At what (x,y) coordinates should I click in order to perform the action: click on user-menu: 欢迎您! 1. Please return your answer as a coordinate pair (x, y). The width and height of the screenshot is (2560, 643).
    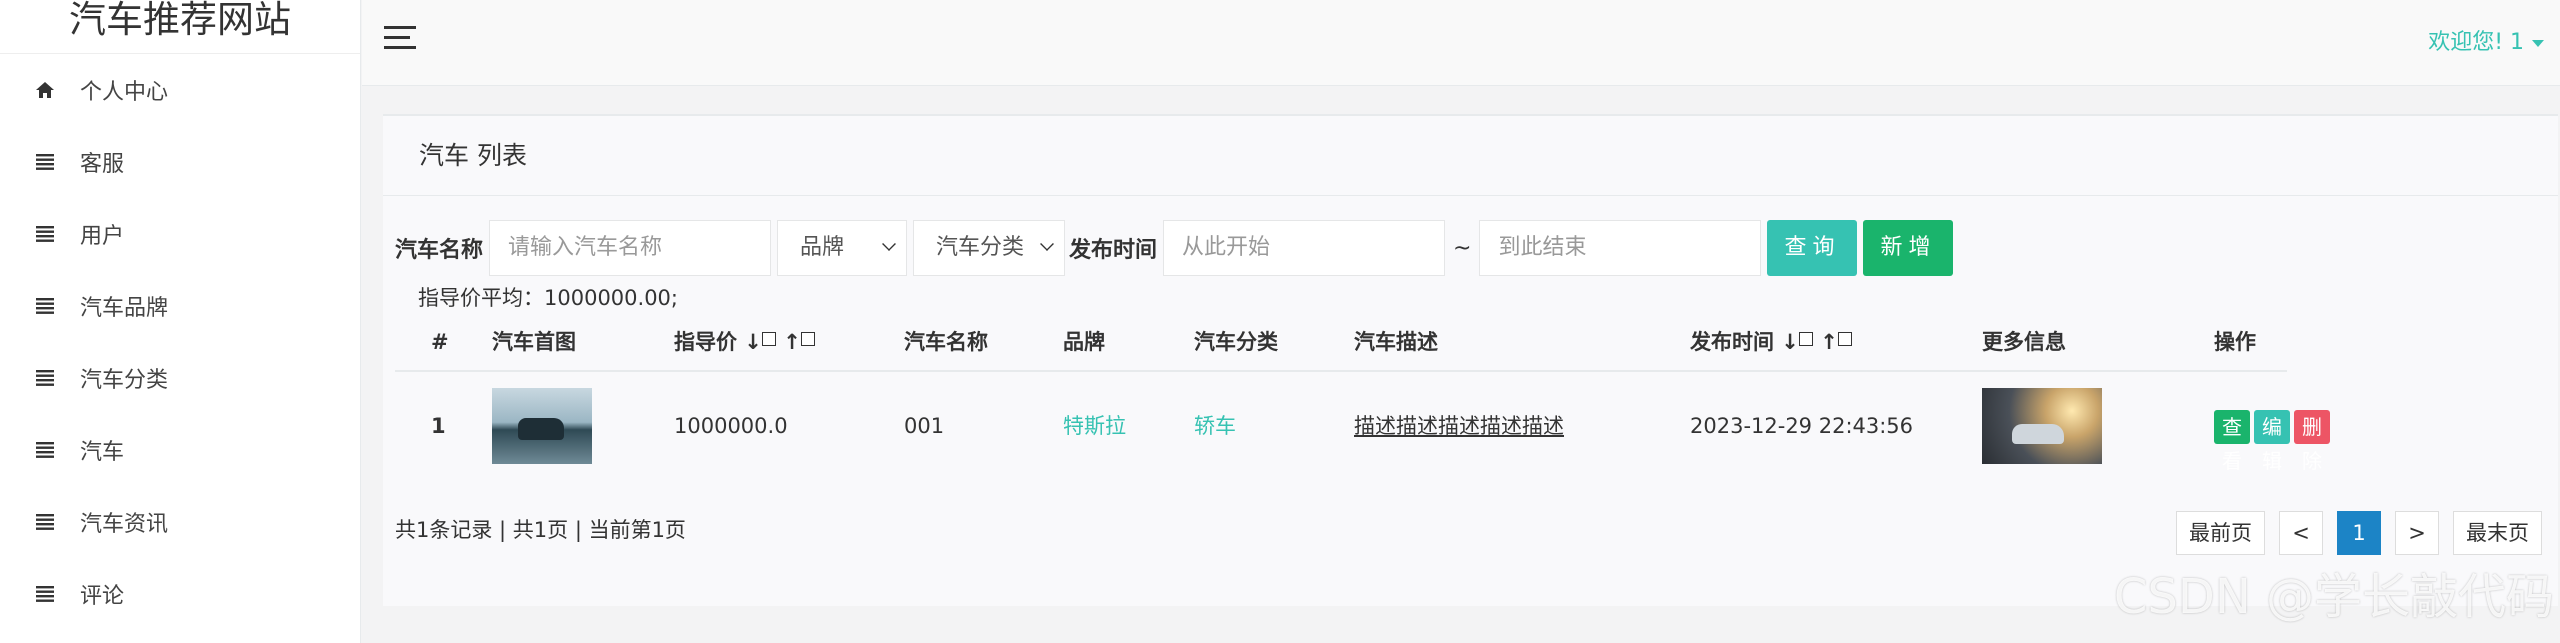
    Looking at the image, I should click on (2486, 40).